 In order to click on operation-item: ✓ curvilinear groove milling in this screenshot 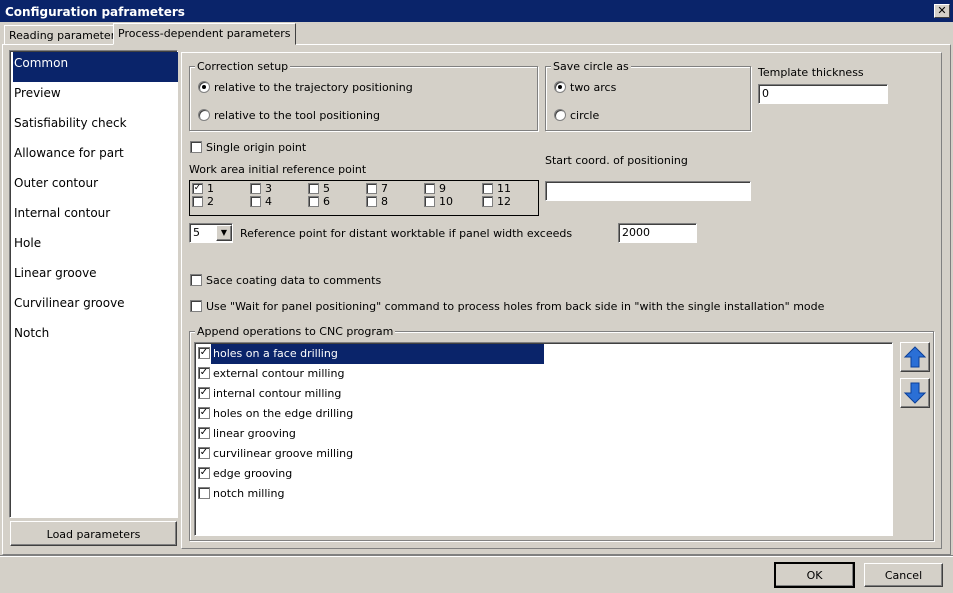, I will do `click(542, 454)`.